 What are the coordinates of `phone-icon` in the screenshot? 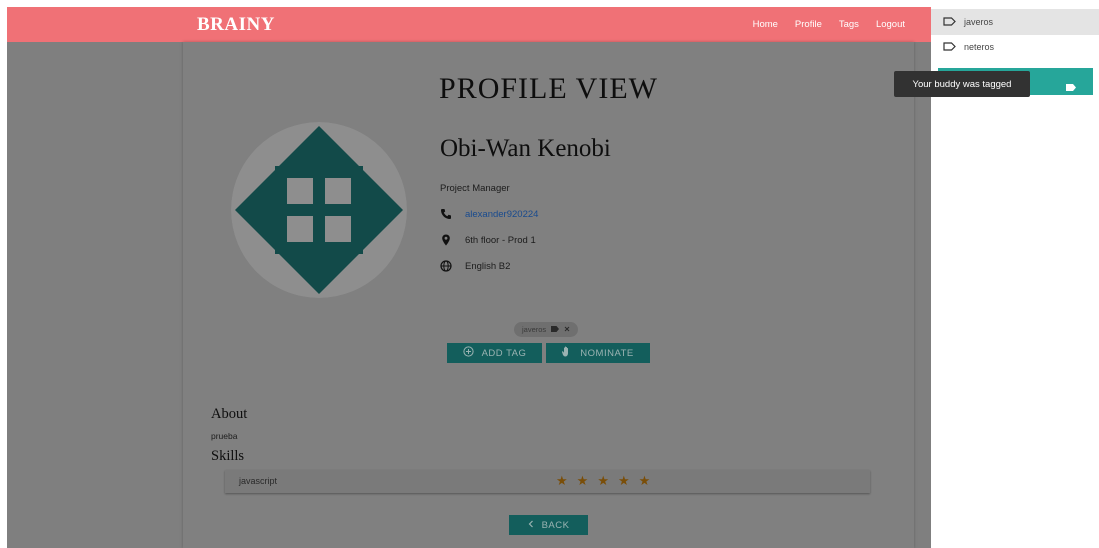 It's located at (446, 214).